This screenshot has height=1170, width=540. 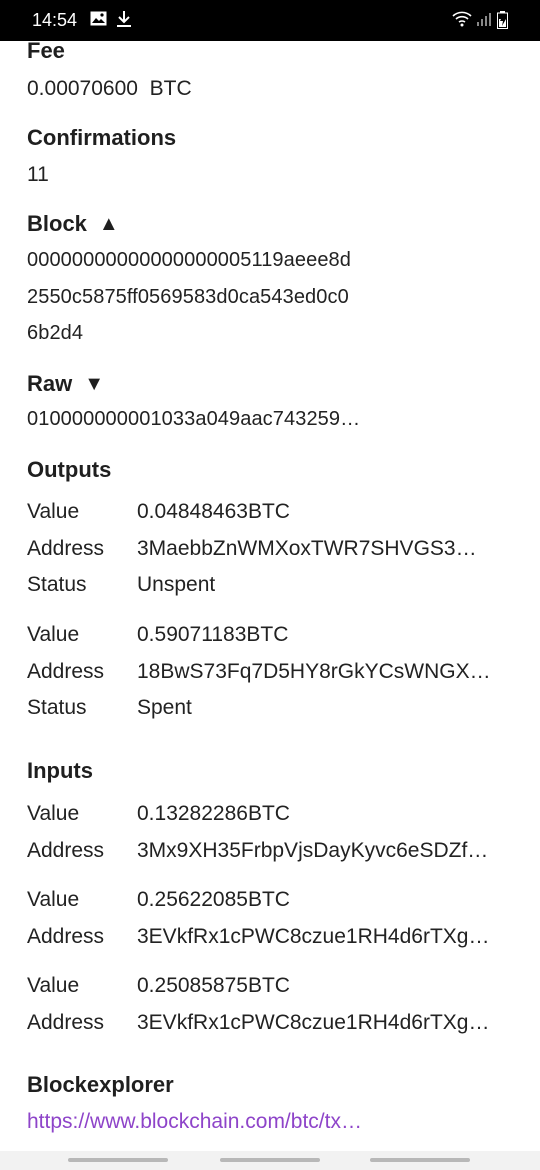 I want to click on download-icon, so click(x=124, y=22).